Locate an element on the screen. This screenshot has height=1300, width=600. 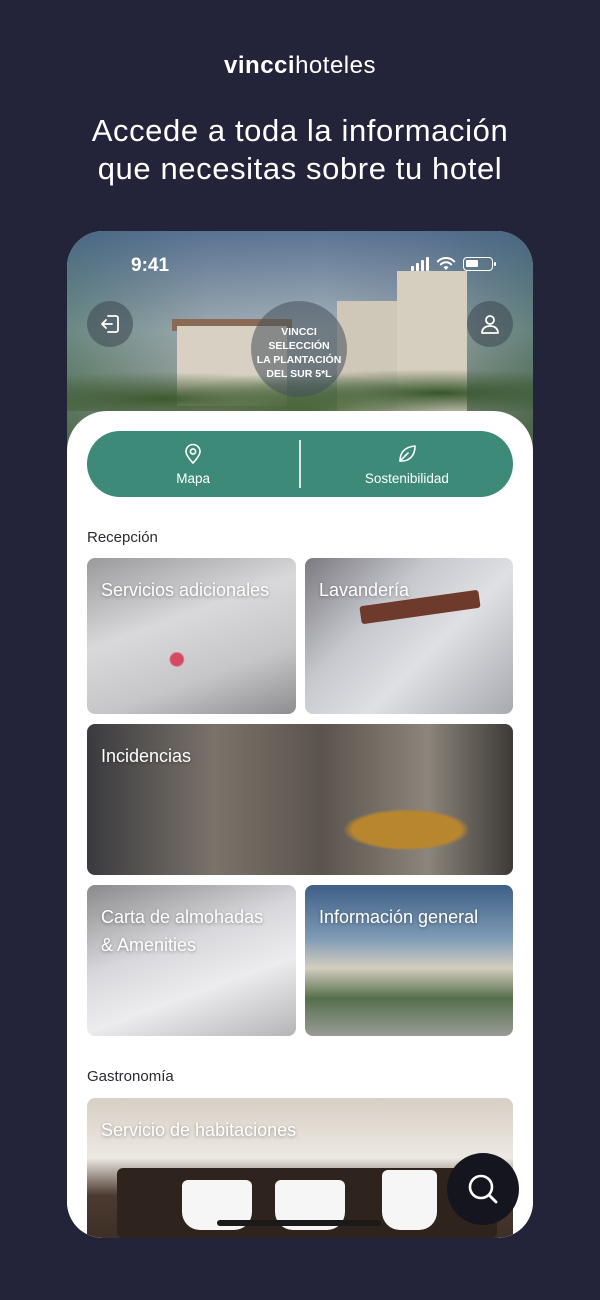
wifi-icon is located at coordinates (446, 263).